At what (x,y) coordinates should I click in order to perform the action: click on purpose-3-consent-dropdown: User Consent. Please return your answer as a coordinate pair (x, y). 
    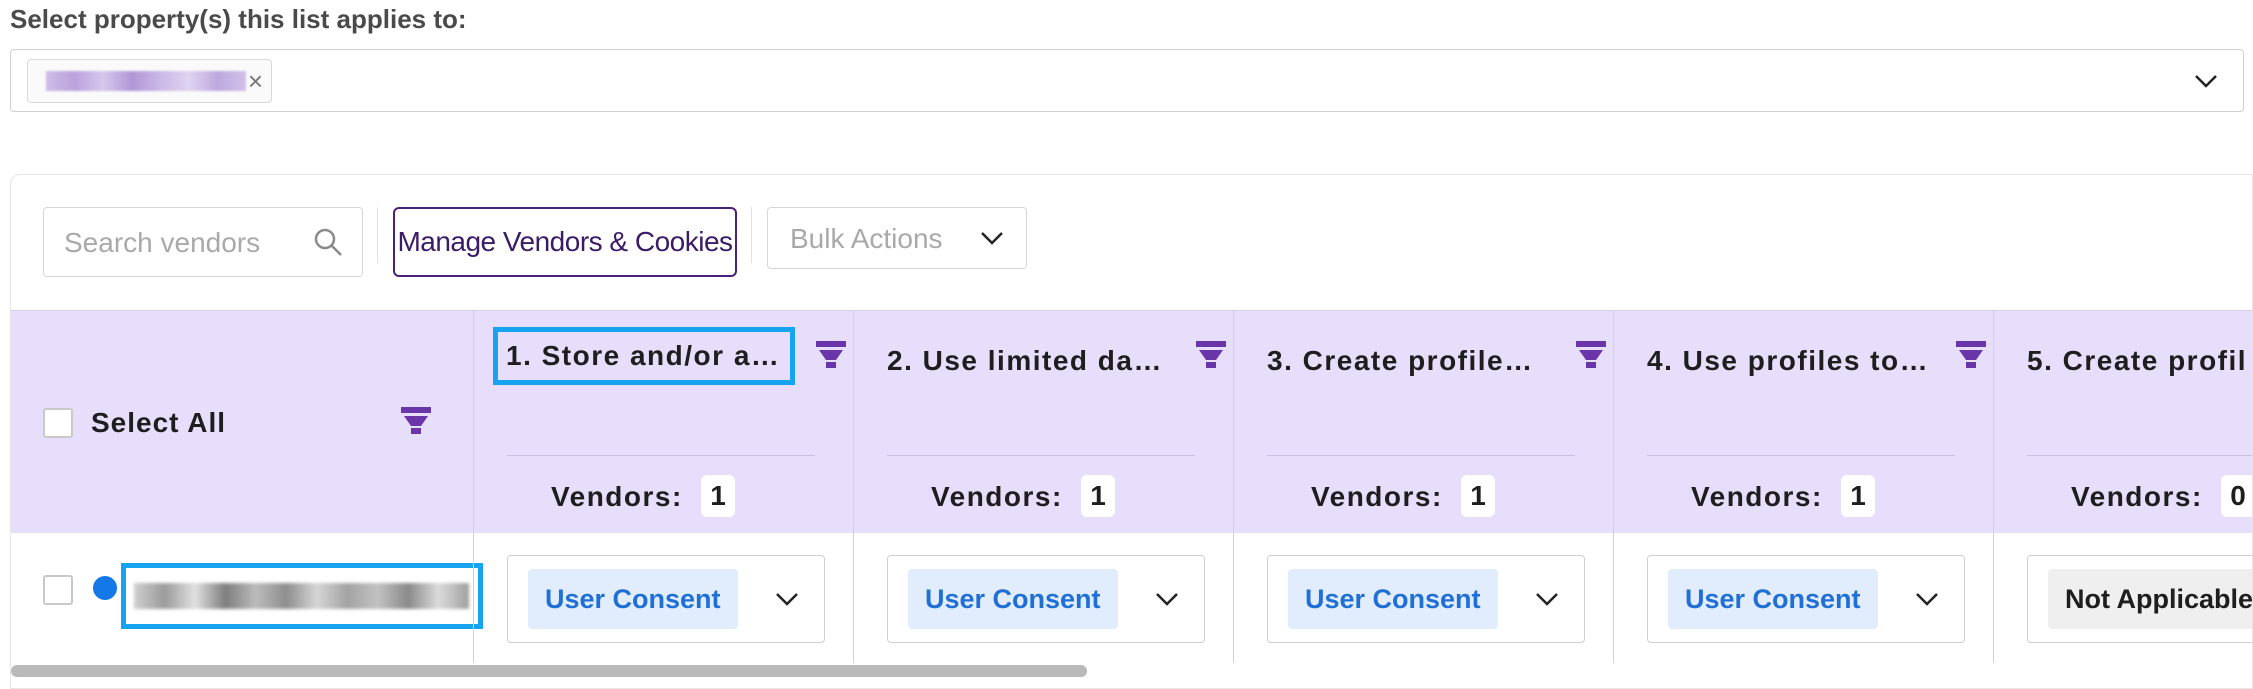
    Looking at the image, I should click on (1426, 599).